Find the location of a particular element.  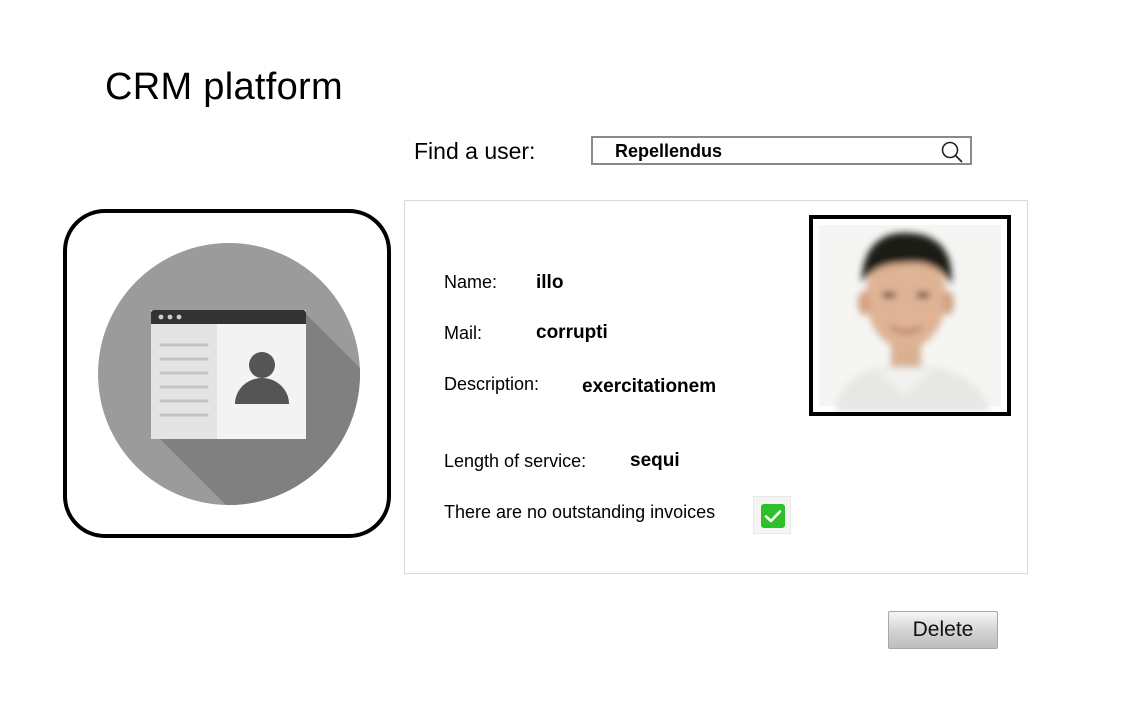

name-value: illo is located at coordinates (550, 282).